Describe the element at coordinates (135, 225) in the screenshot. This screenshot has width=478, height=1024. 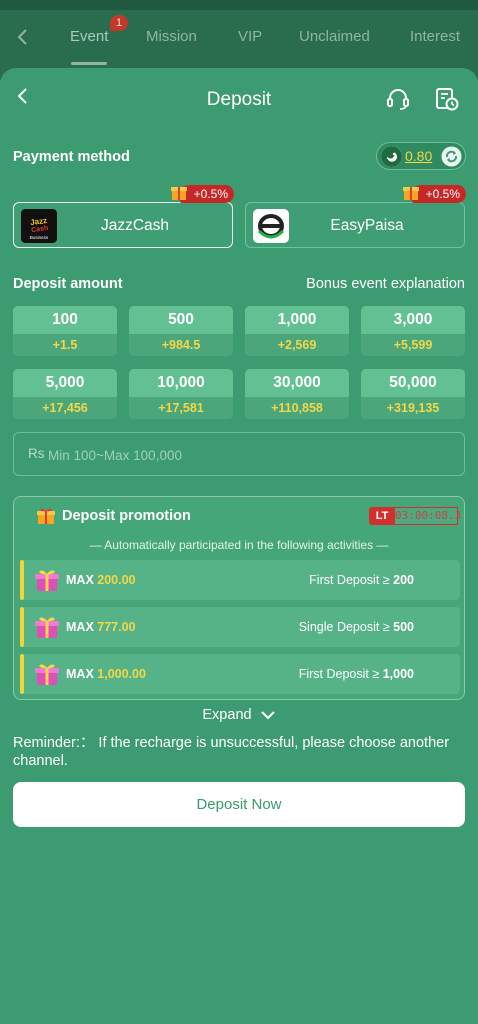
I see `method-label: JazzCash` at that location.